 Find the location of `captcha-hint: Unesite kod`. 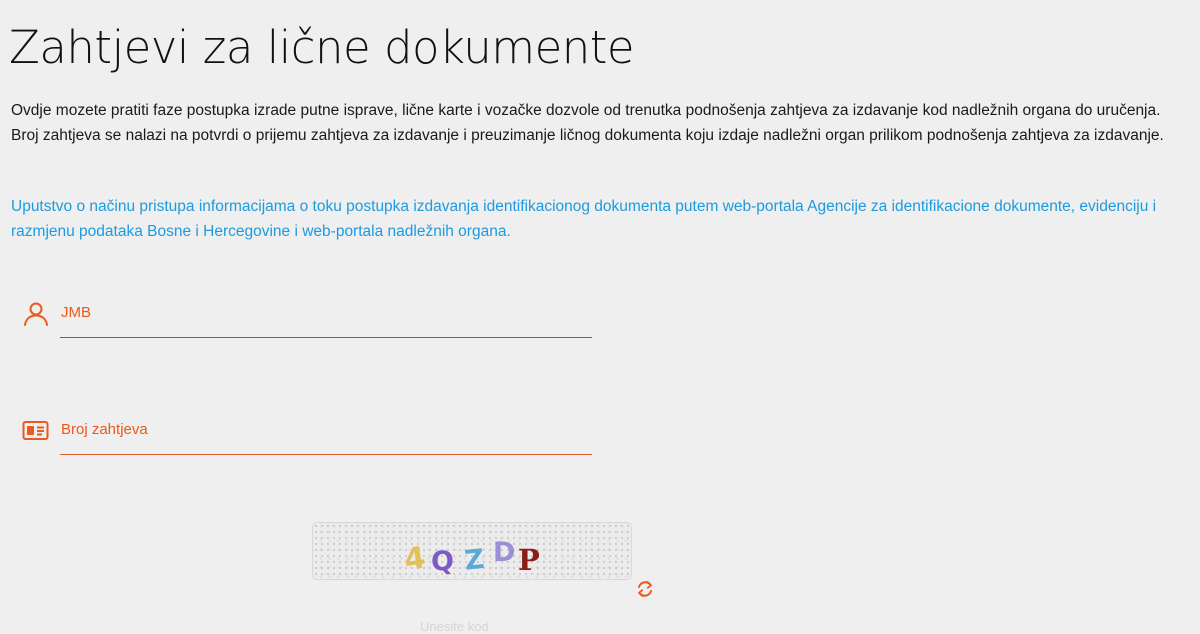

captcha-hint: Unesite kod is located at coordinates (454, 626).